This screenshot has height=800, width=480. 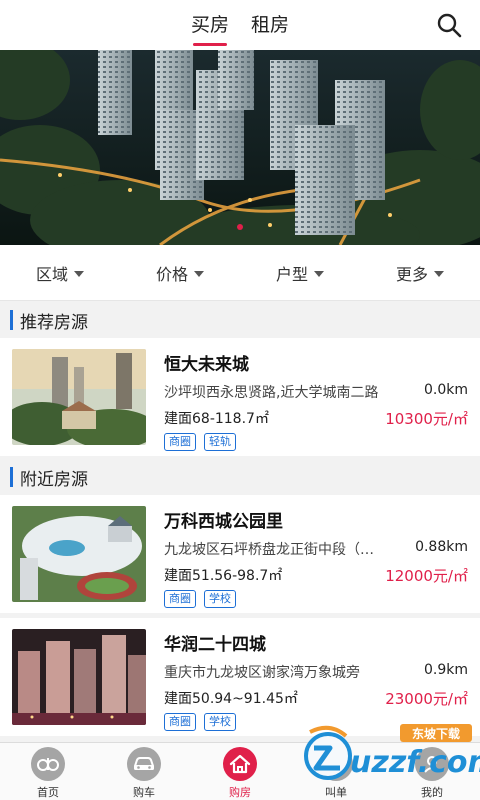 What do you see at coordinates (48, 764) in the screenshot?
I see `home-logo-icon` at bounding box center [48, 764].